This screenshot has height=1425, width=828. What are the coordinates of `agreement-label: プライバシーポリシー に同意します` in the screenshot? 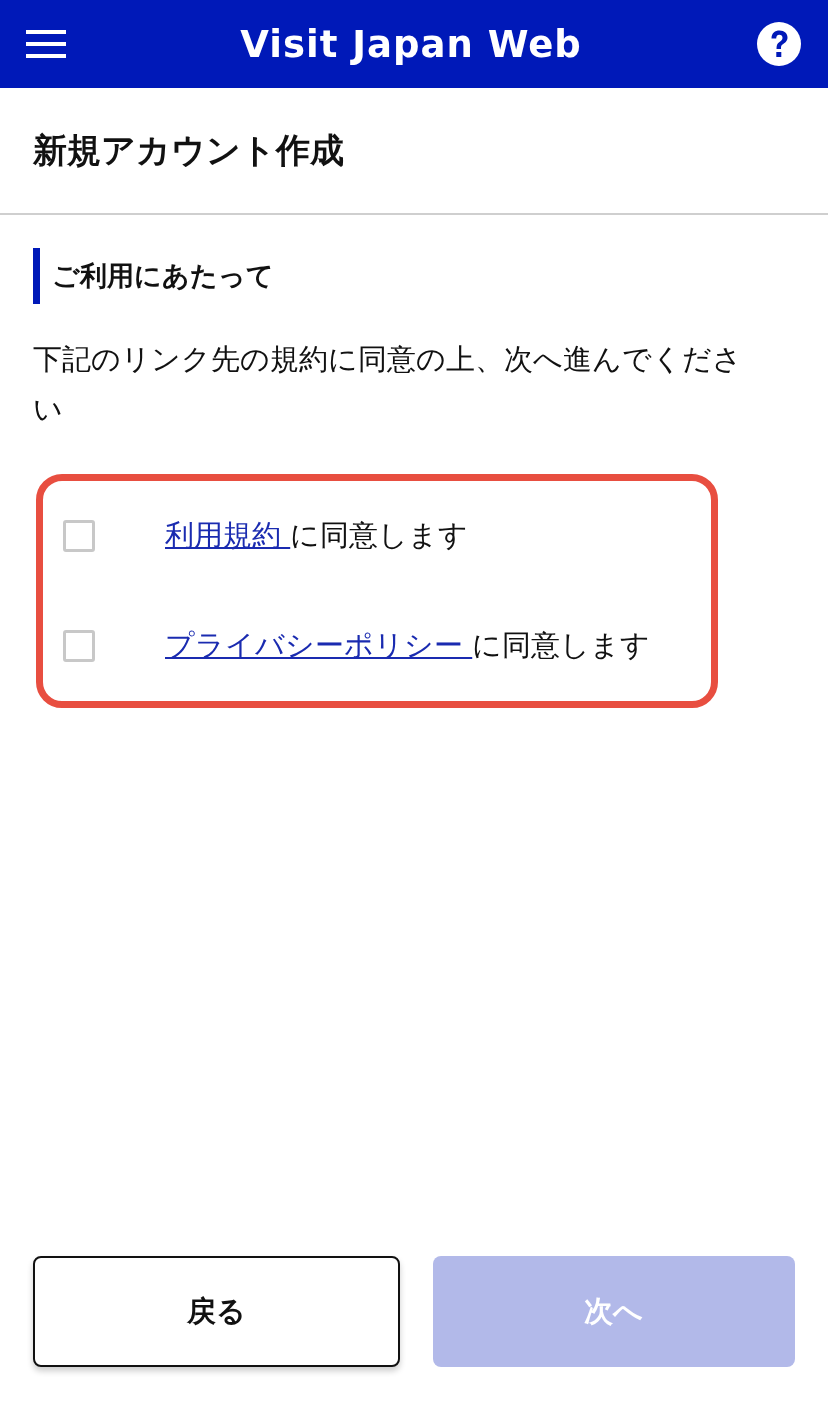 It's located at (408, 645).